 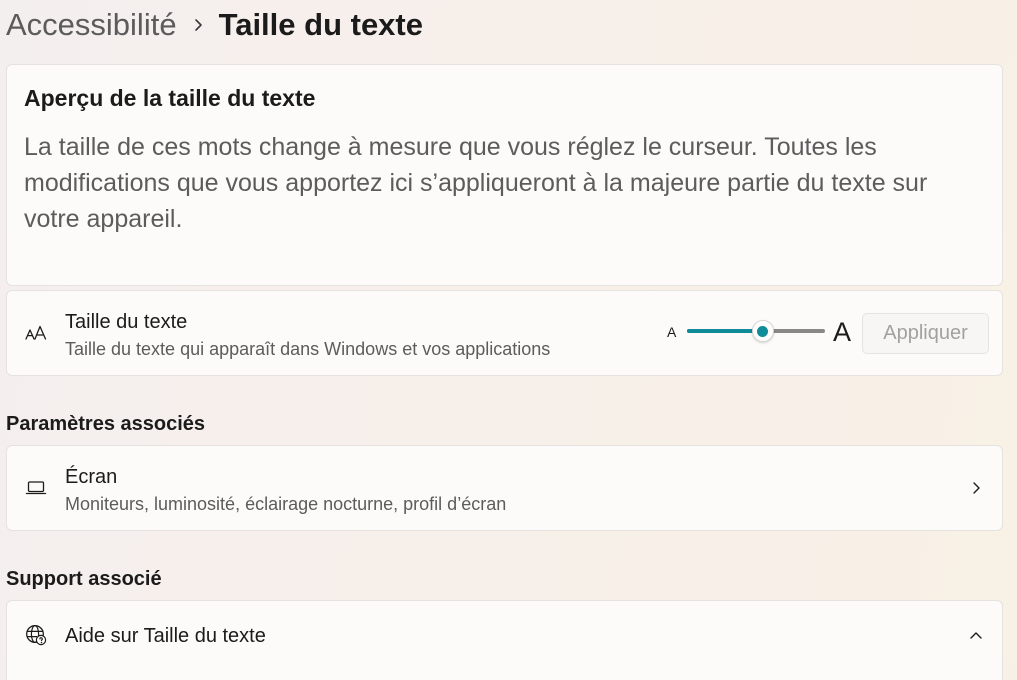 I want to click on related-settings-heading: Paramètres associés, so click(x=106, y=424).